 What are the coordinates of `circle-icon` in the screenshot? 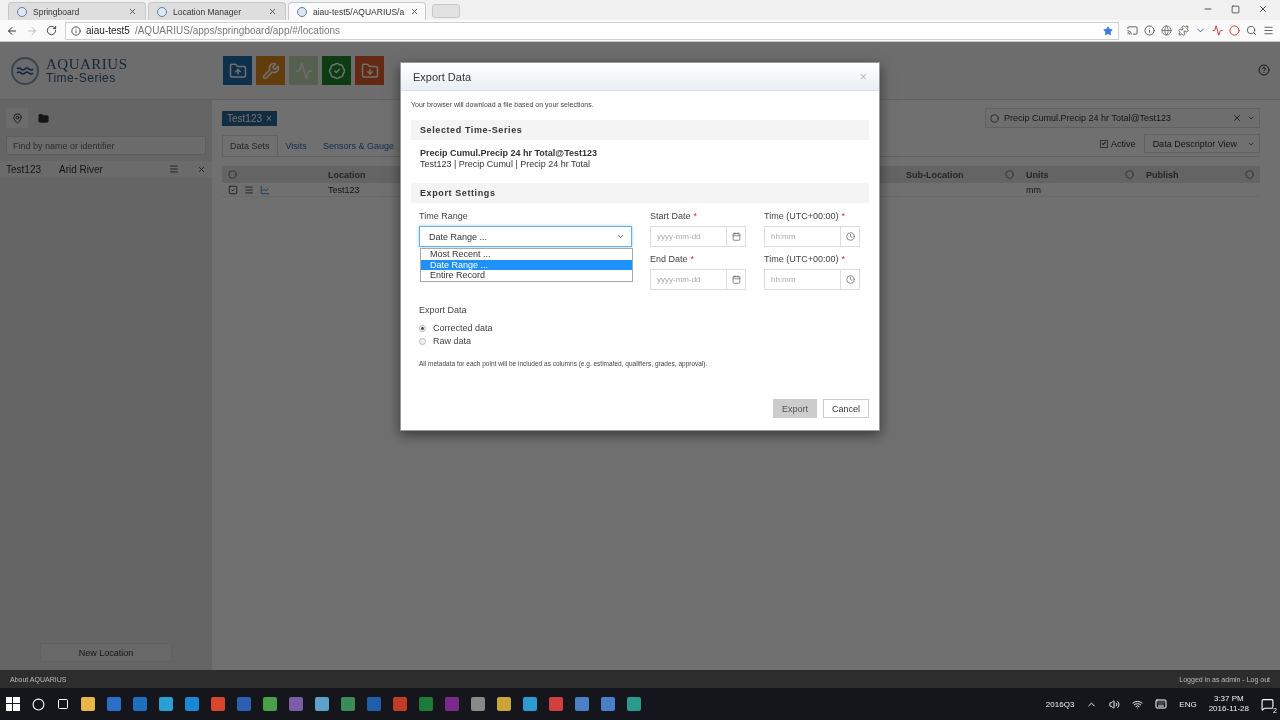 It's located at (1234, 30).